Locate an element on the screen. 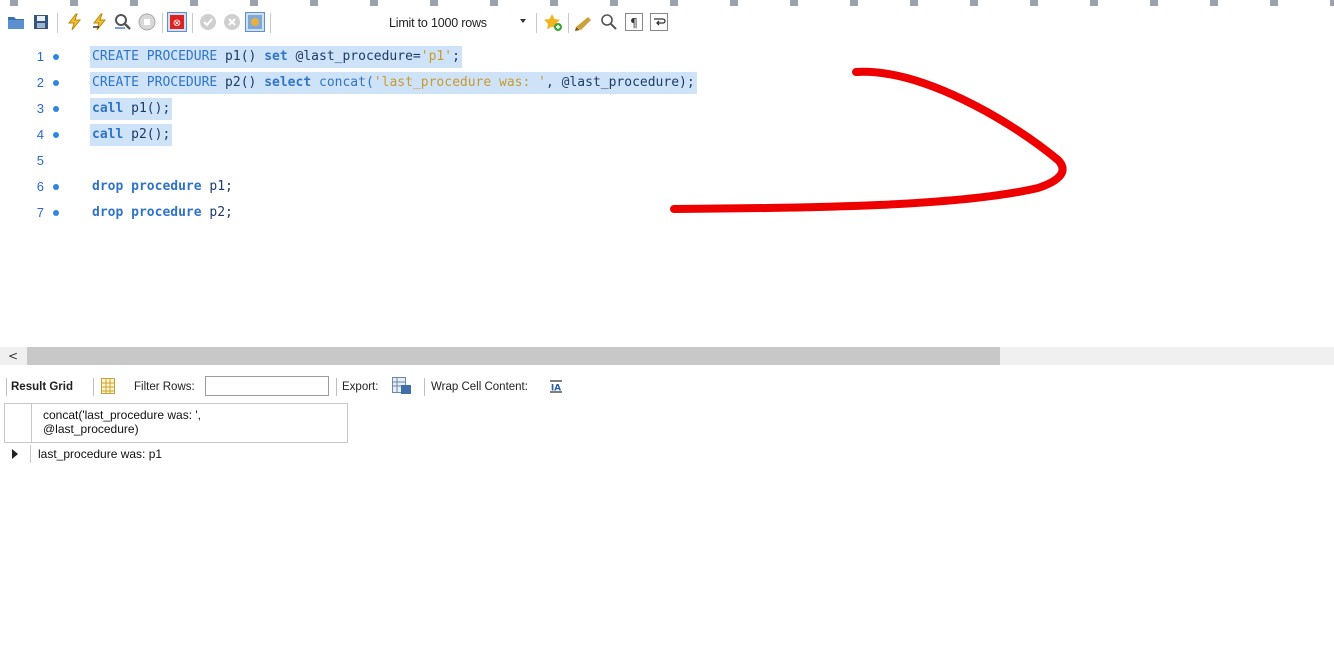 The image size is (1334, 648). row-header is located at coordinates (17, 454).